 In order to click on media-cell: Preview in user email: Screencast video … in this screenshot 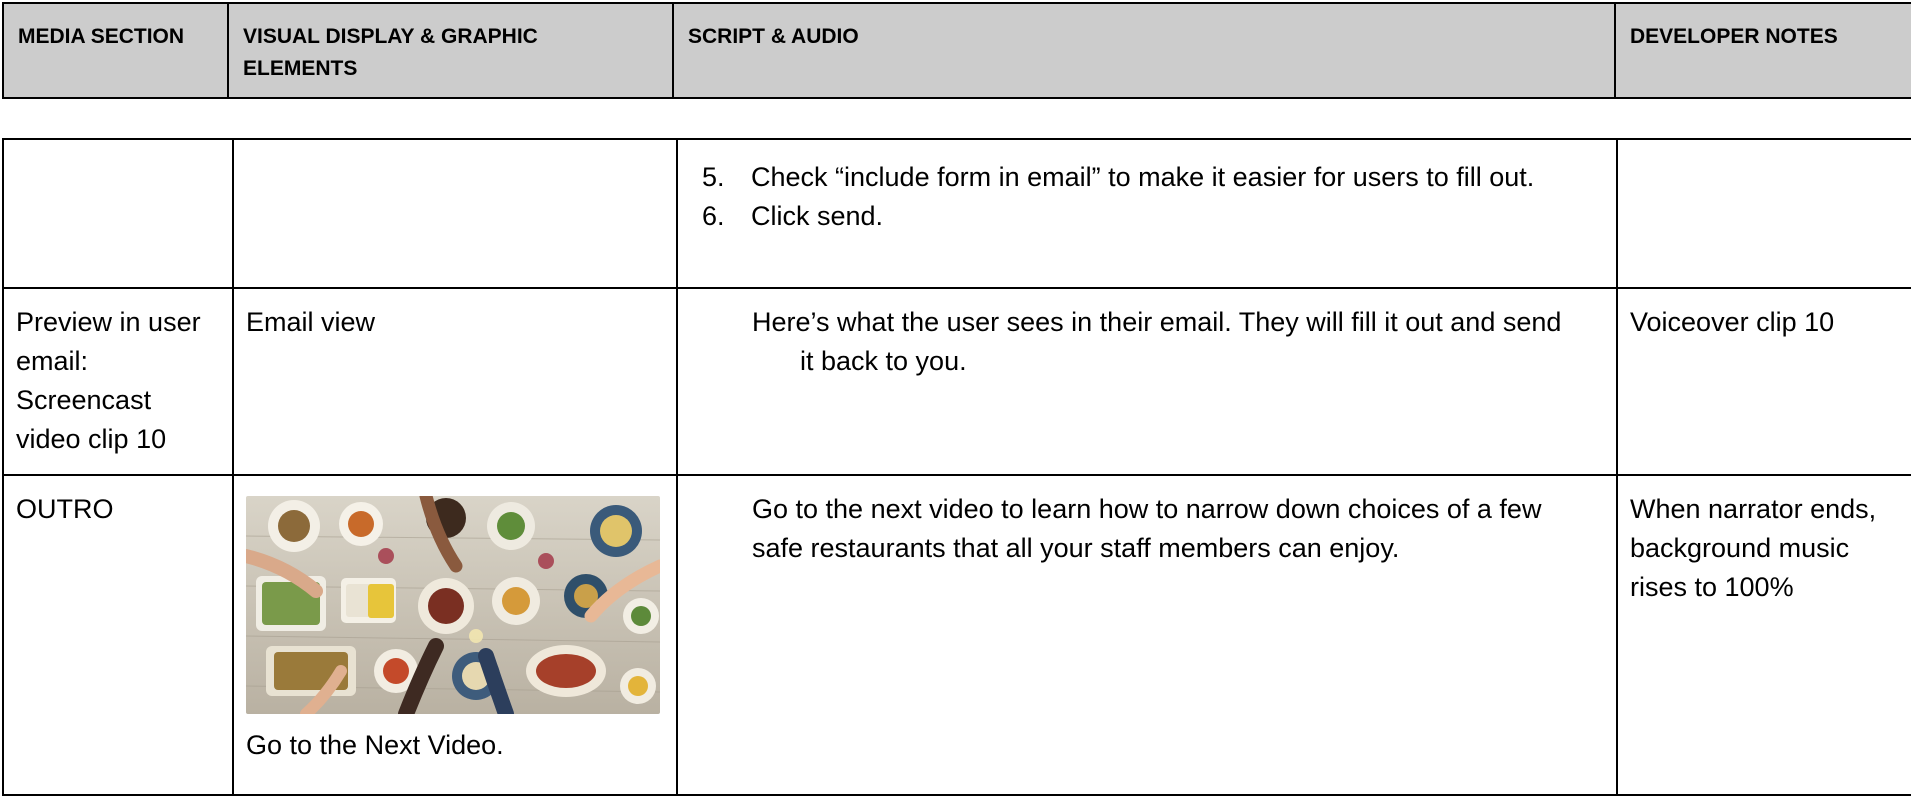, I will do `click(118, 381)`.